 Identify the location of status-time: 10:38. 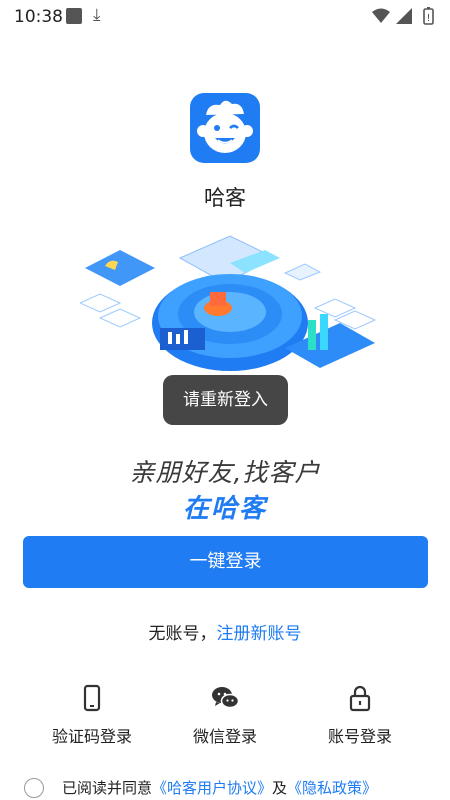
(38, 17).